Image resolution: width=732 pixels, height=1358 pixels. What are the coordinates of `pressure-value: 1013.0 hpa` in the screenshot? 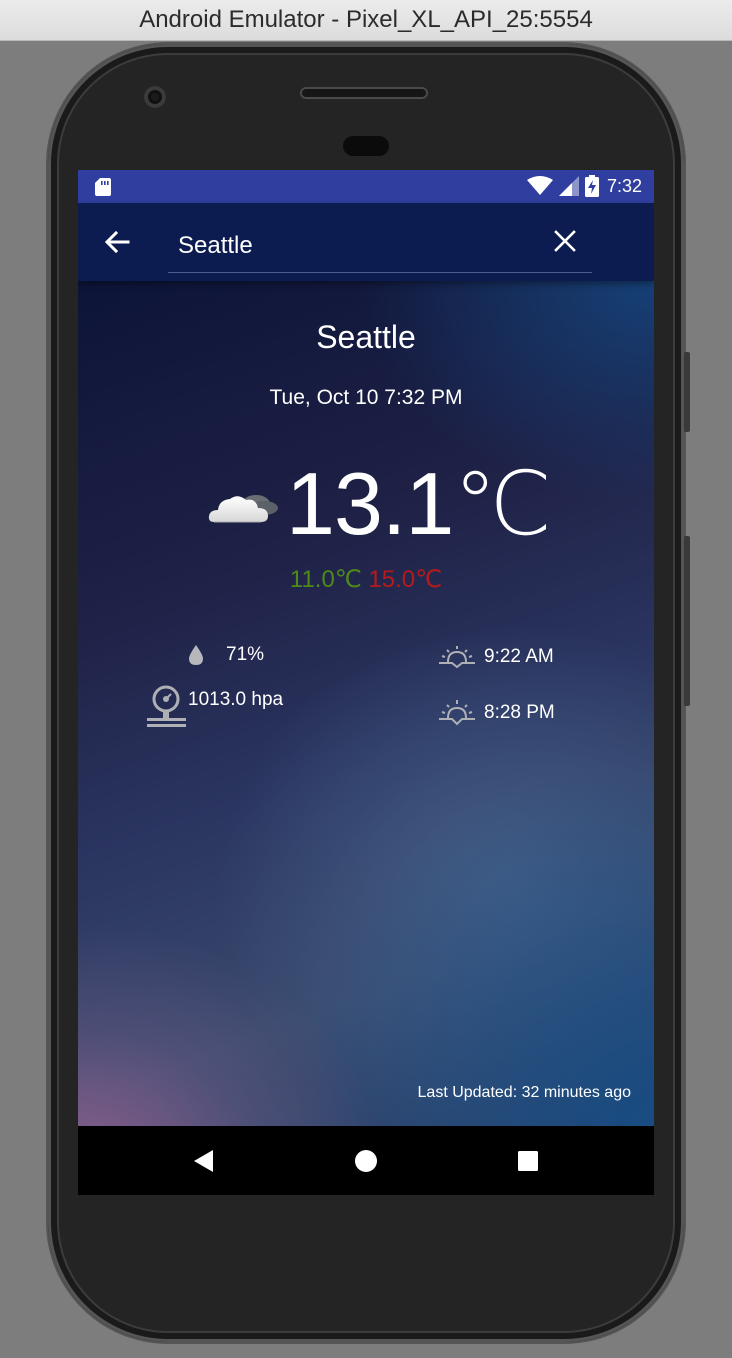 It's located at (236, 699).